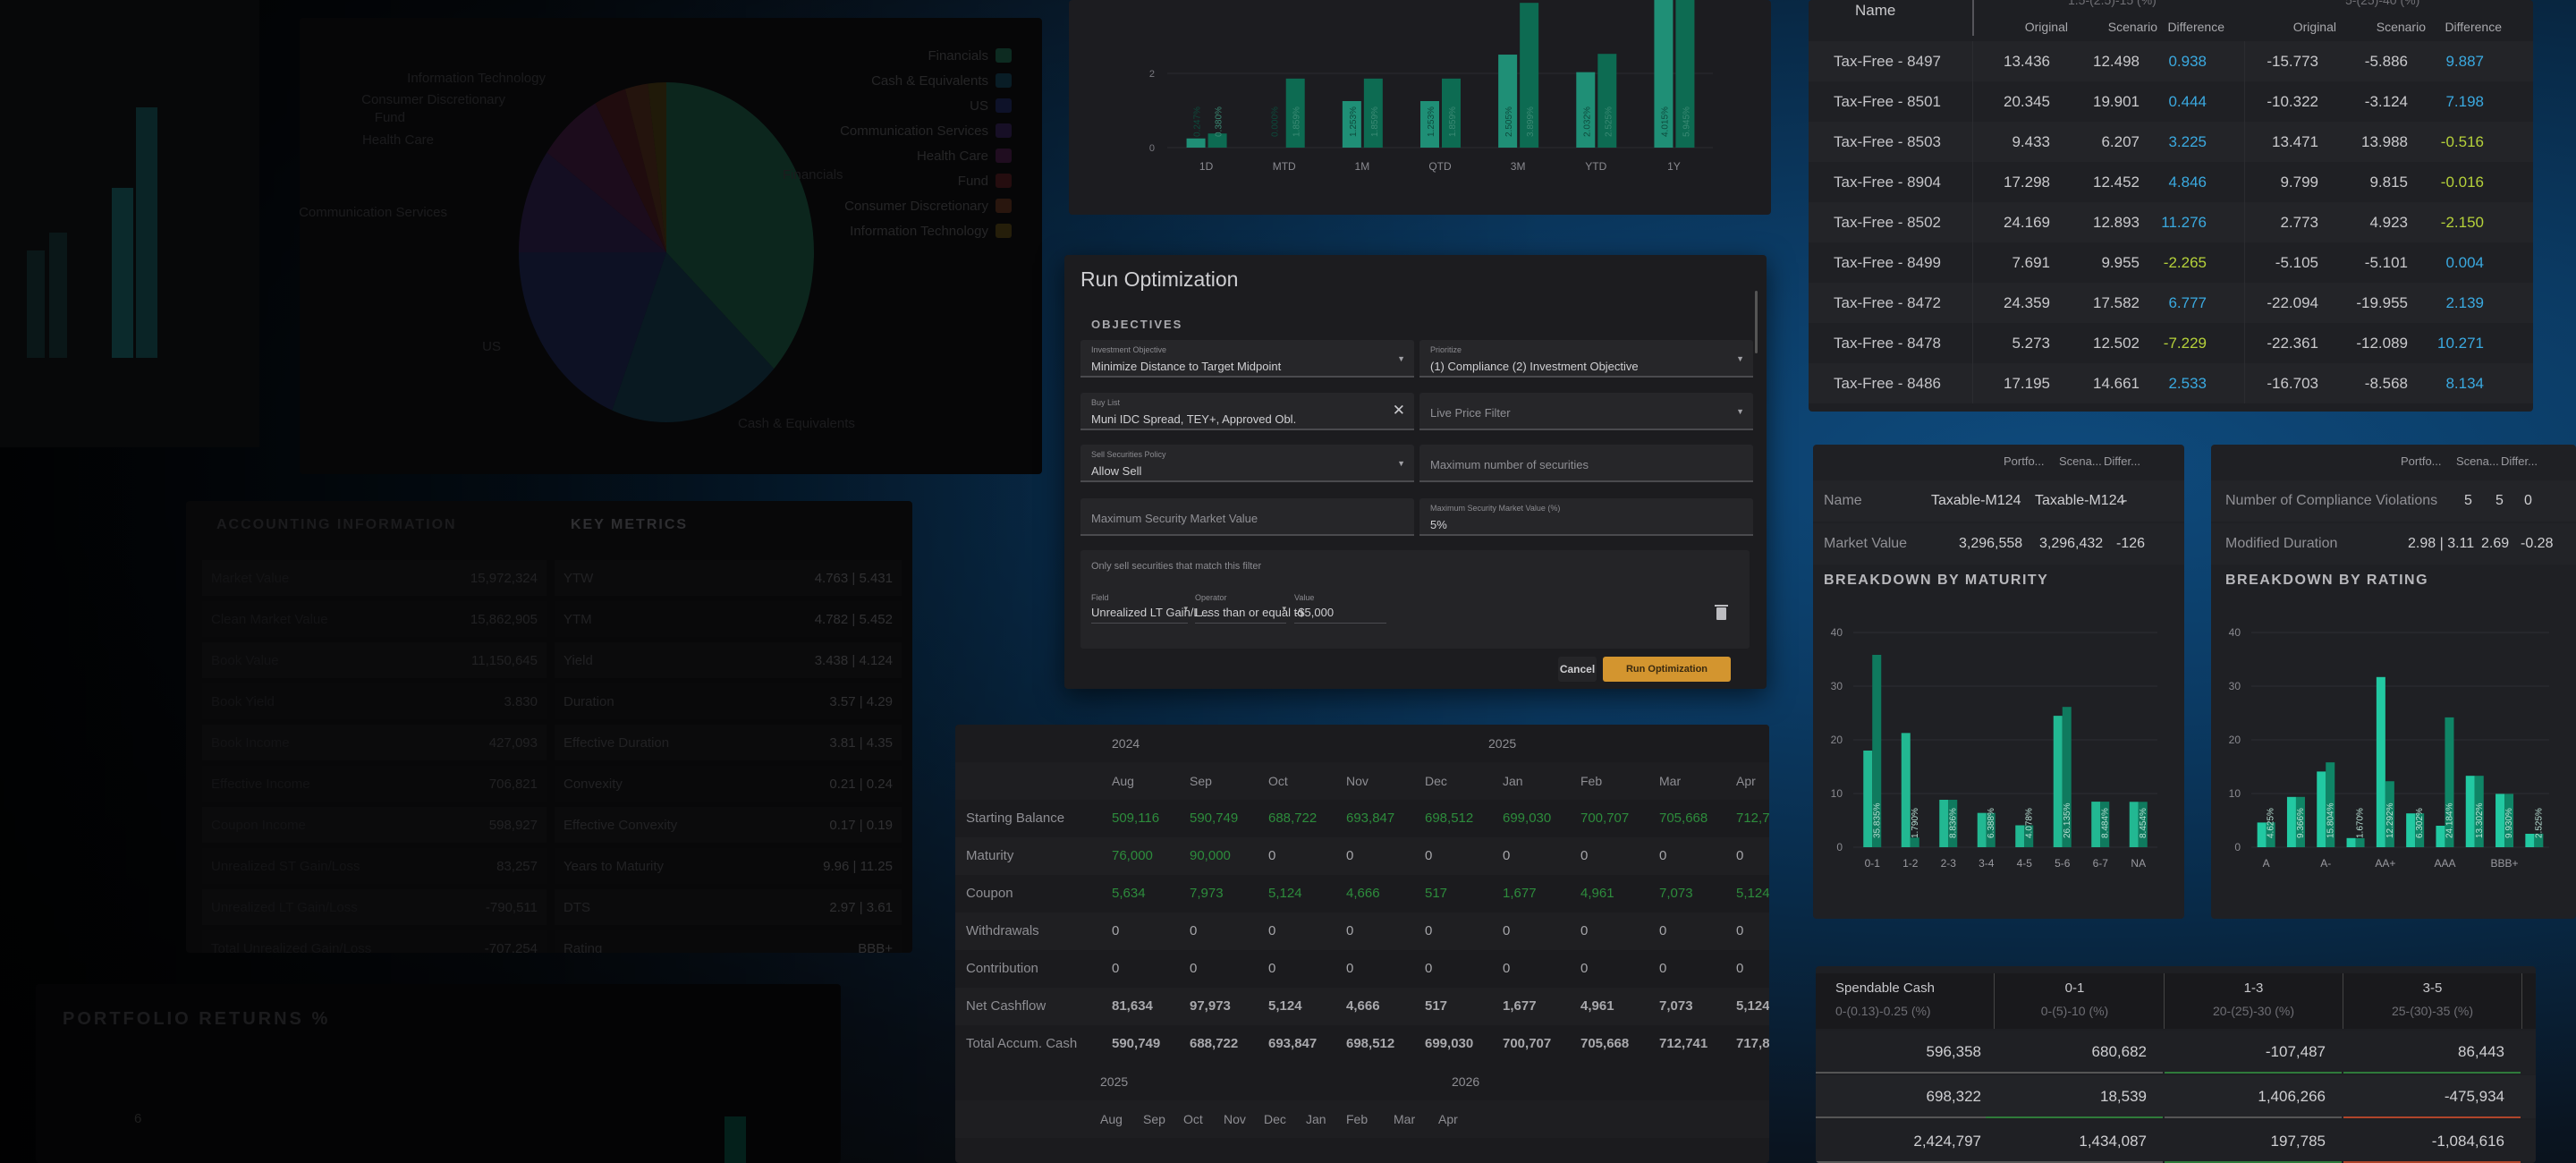 This screenshot has height=1163, width=2576. Describe the element at coordinates (517, 866) in the screenshot. I see `row-value: 83,257` at that location.